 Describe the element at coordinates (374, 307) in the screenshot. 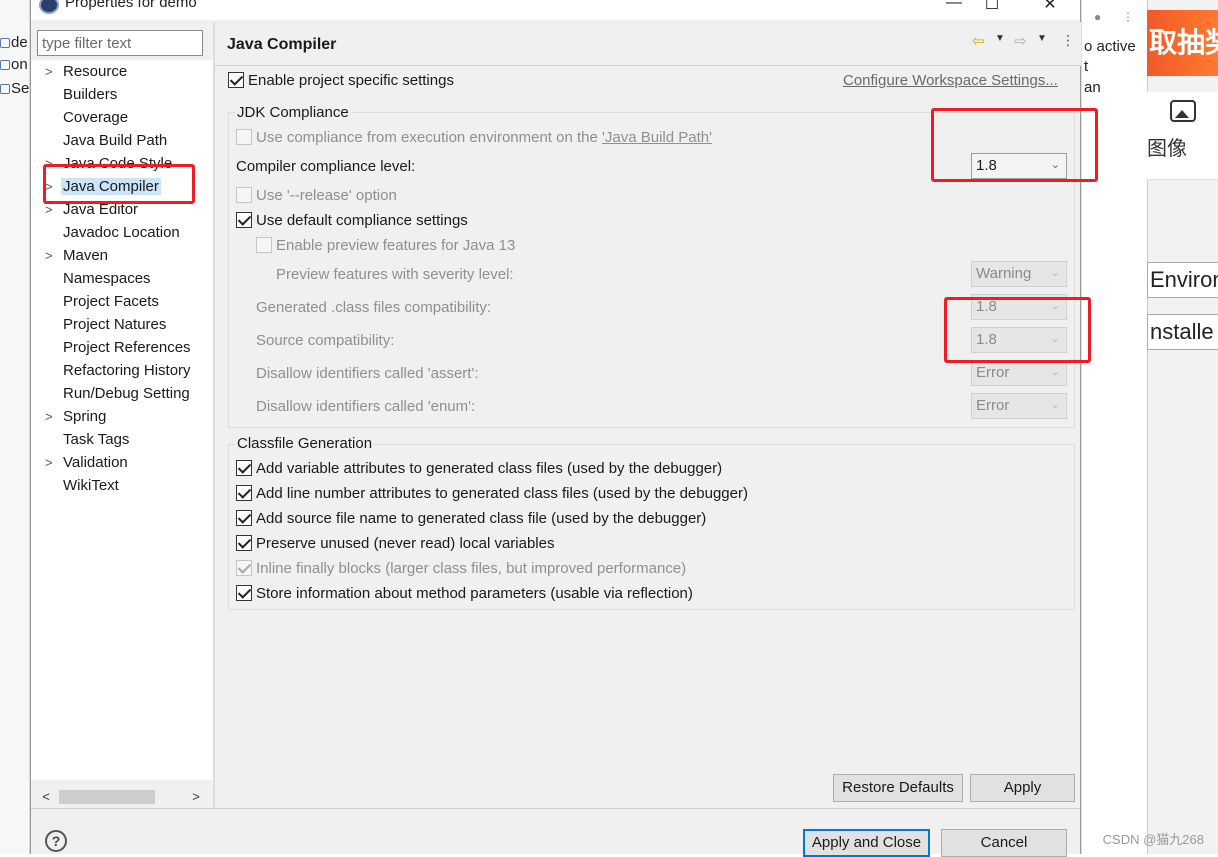

I see `class-compat-label: Generated .class files compatibility:` at that location.